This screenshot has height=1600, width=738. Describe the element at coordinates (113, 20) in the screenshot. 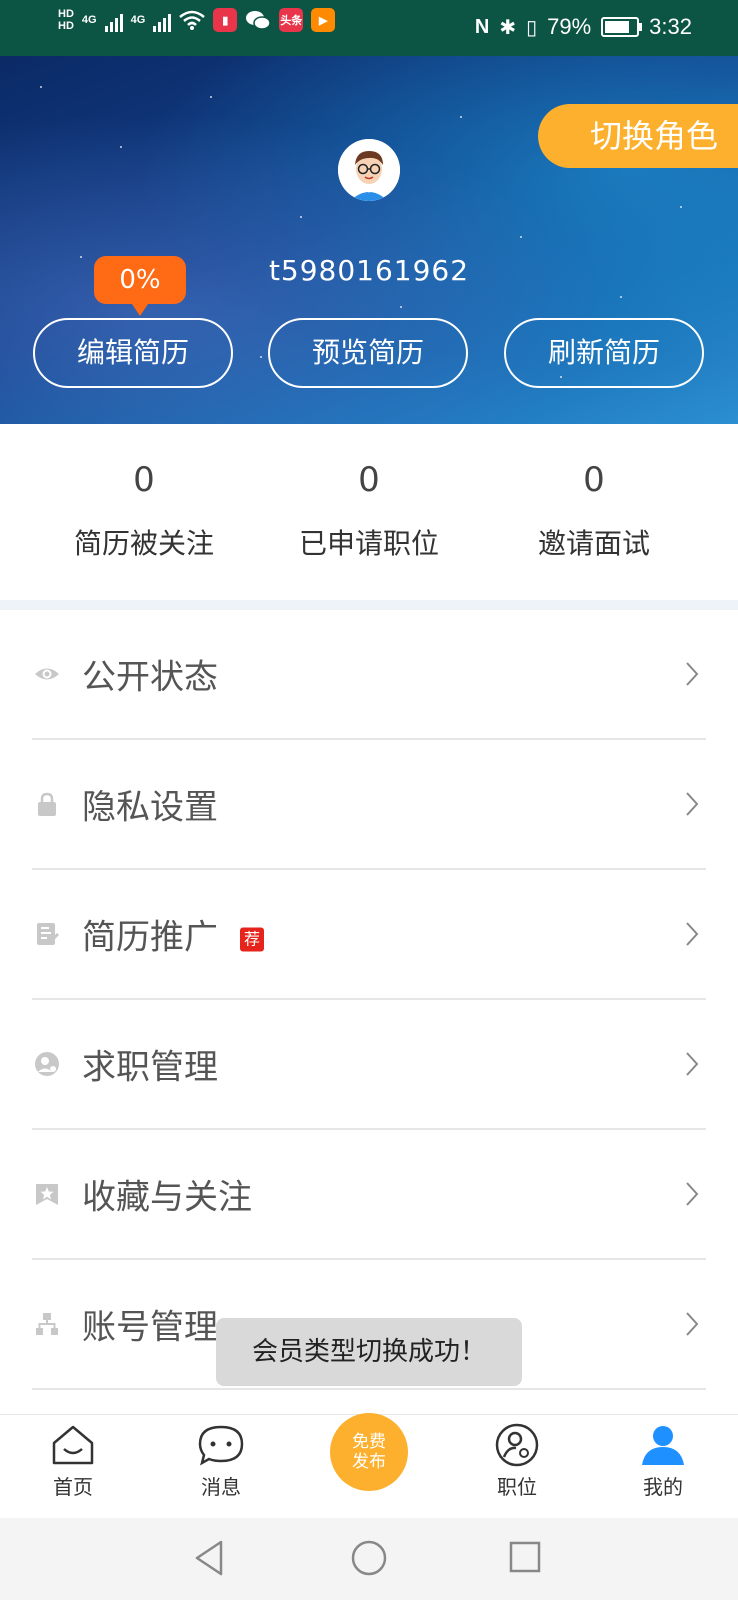

I see `signal-icon` at that location.